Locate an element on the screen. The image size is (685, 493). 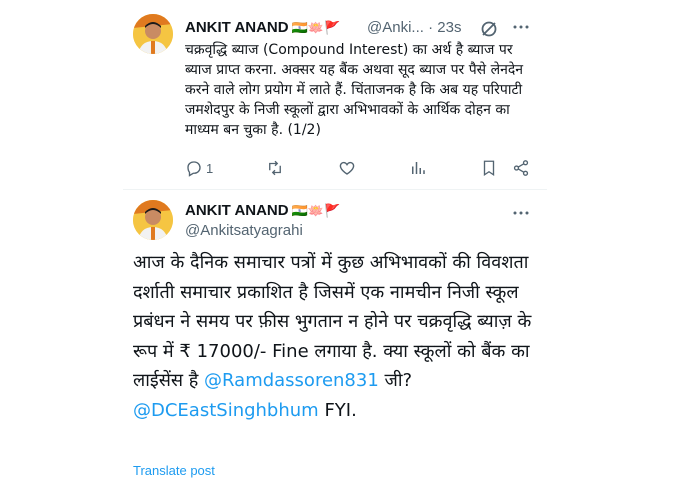
tweet-text-part: FYI. is located at coordinates (337, 410).